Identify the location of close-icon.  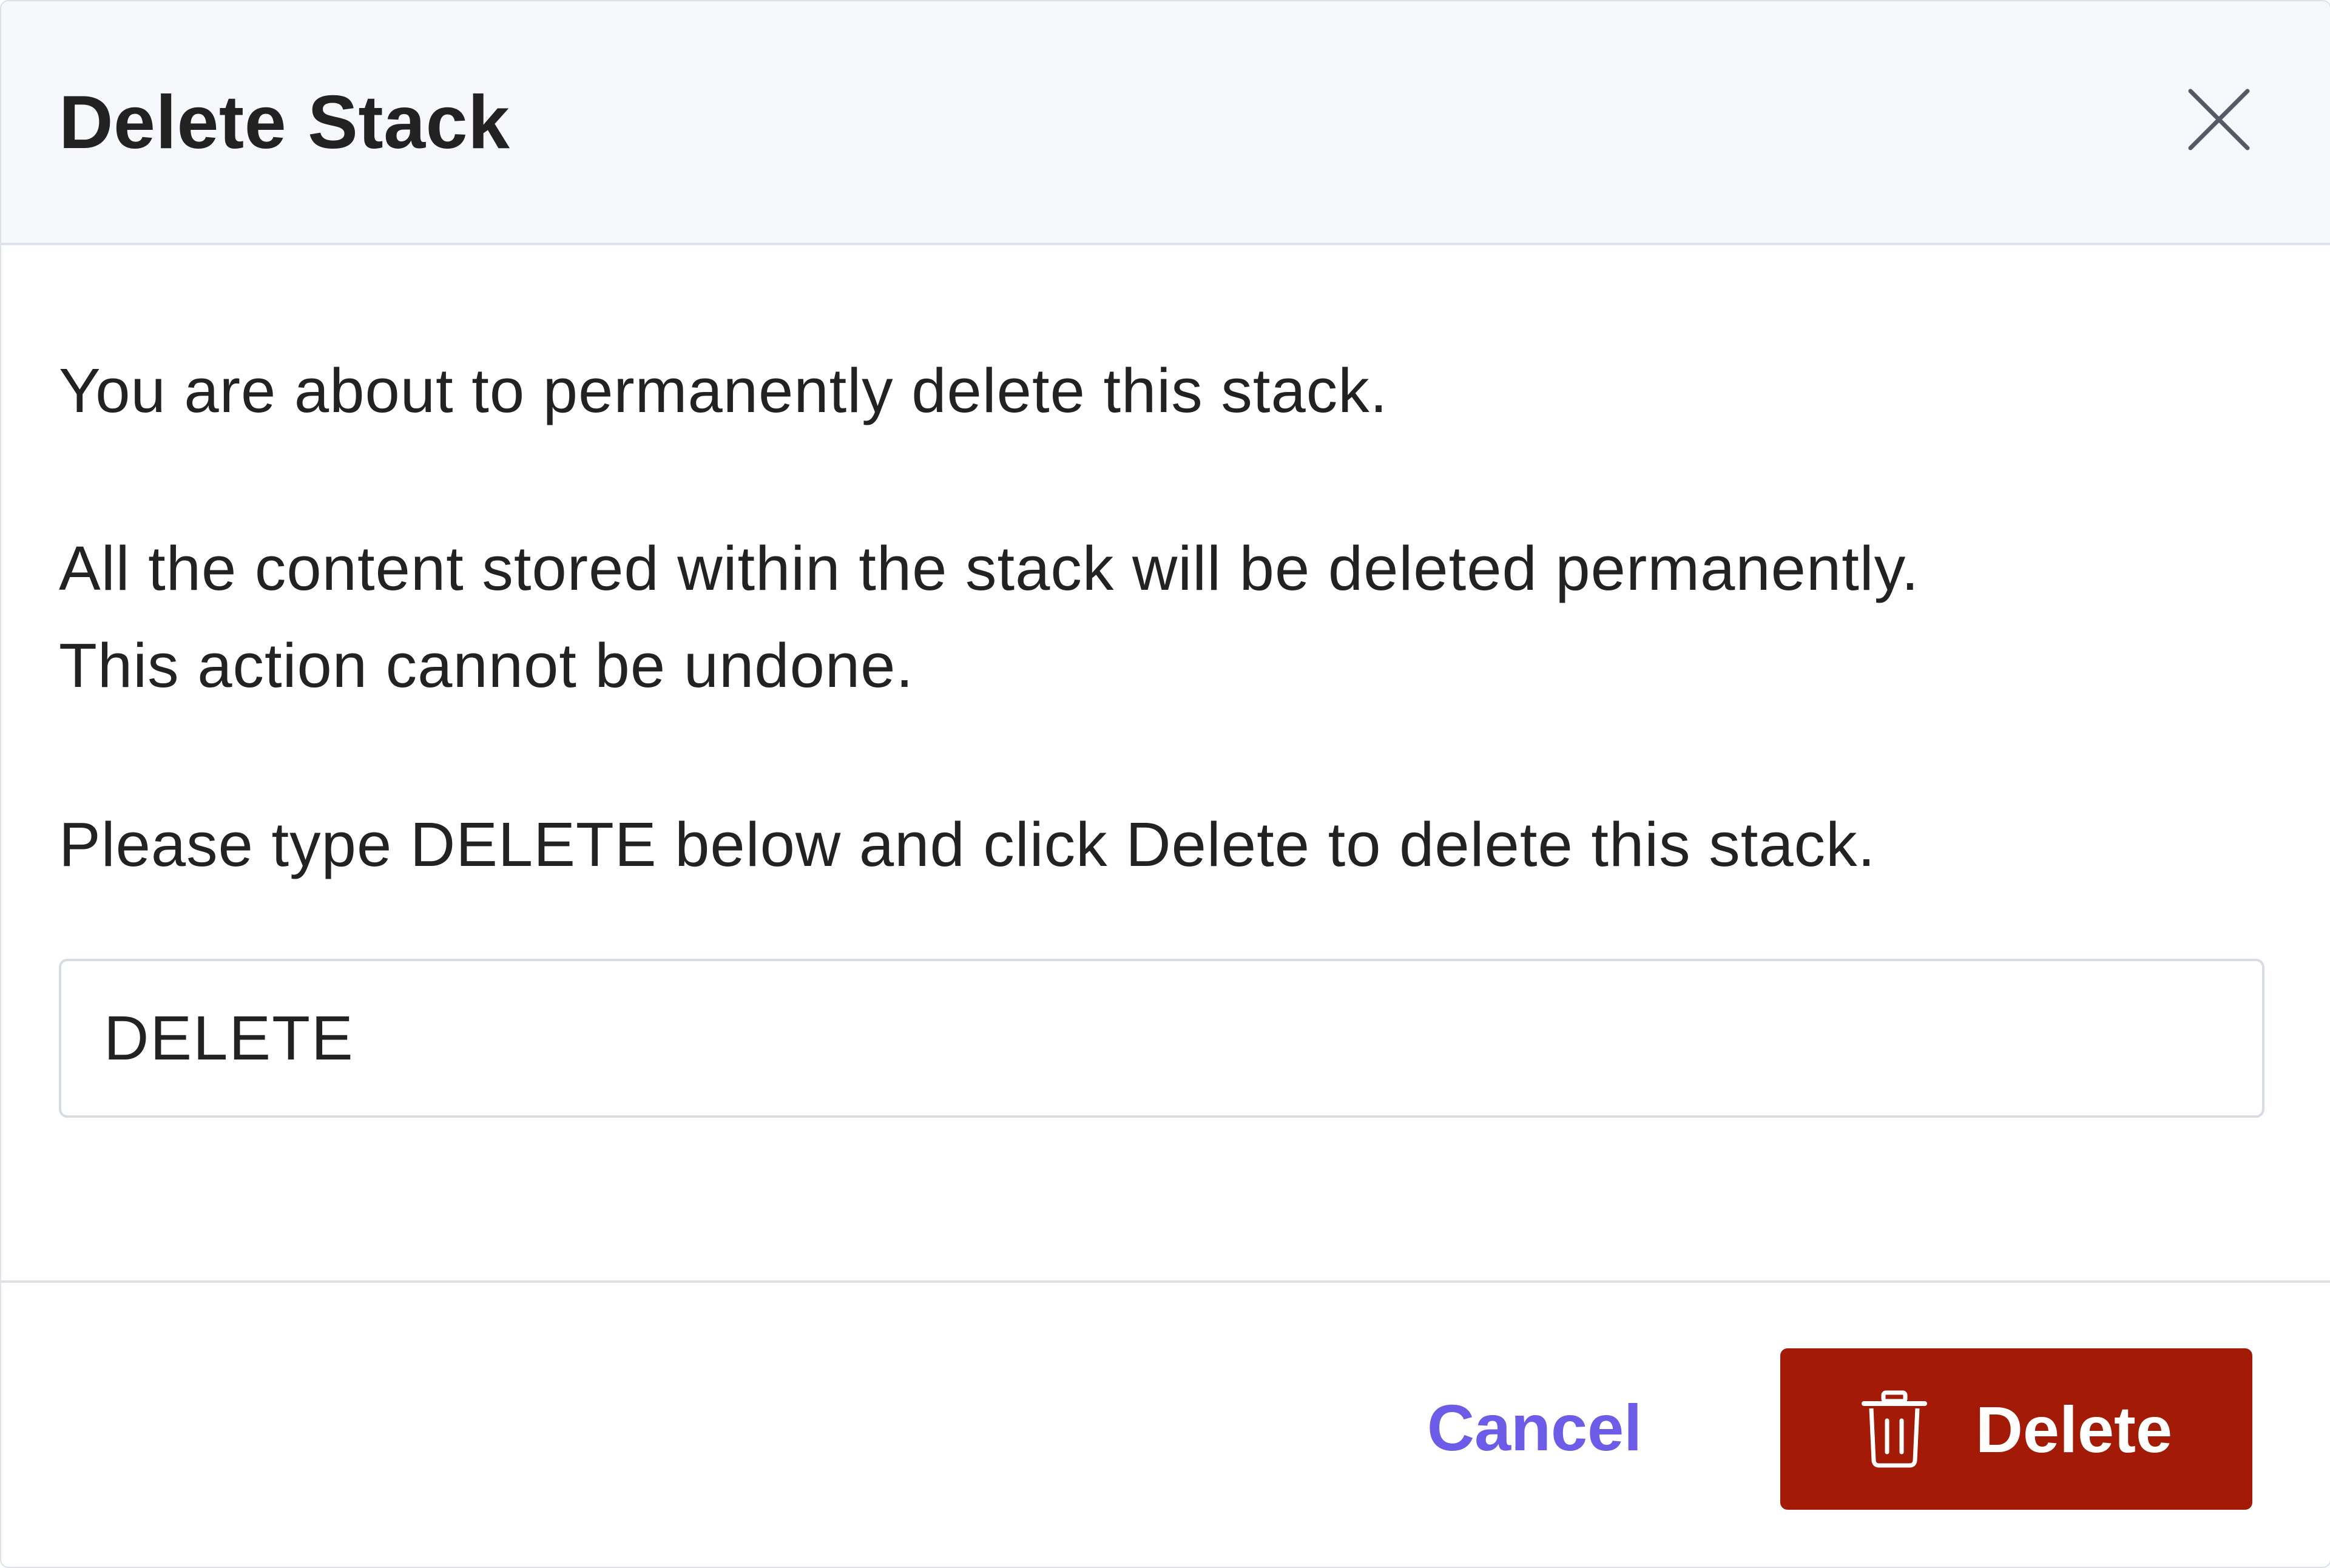
(2219, 120).